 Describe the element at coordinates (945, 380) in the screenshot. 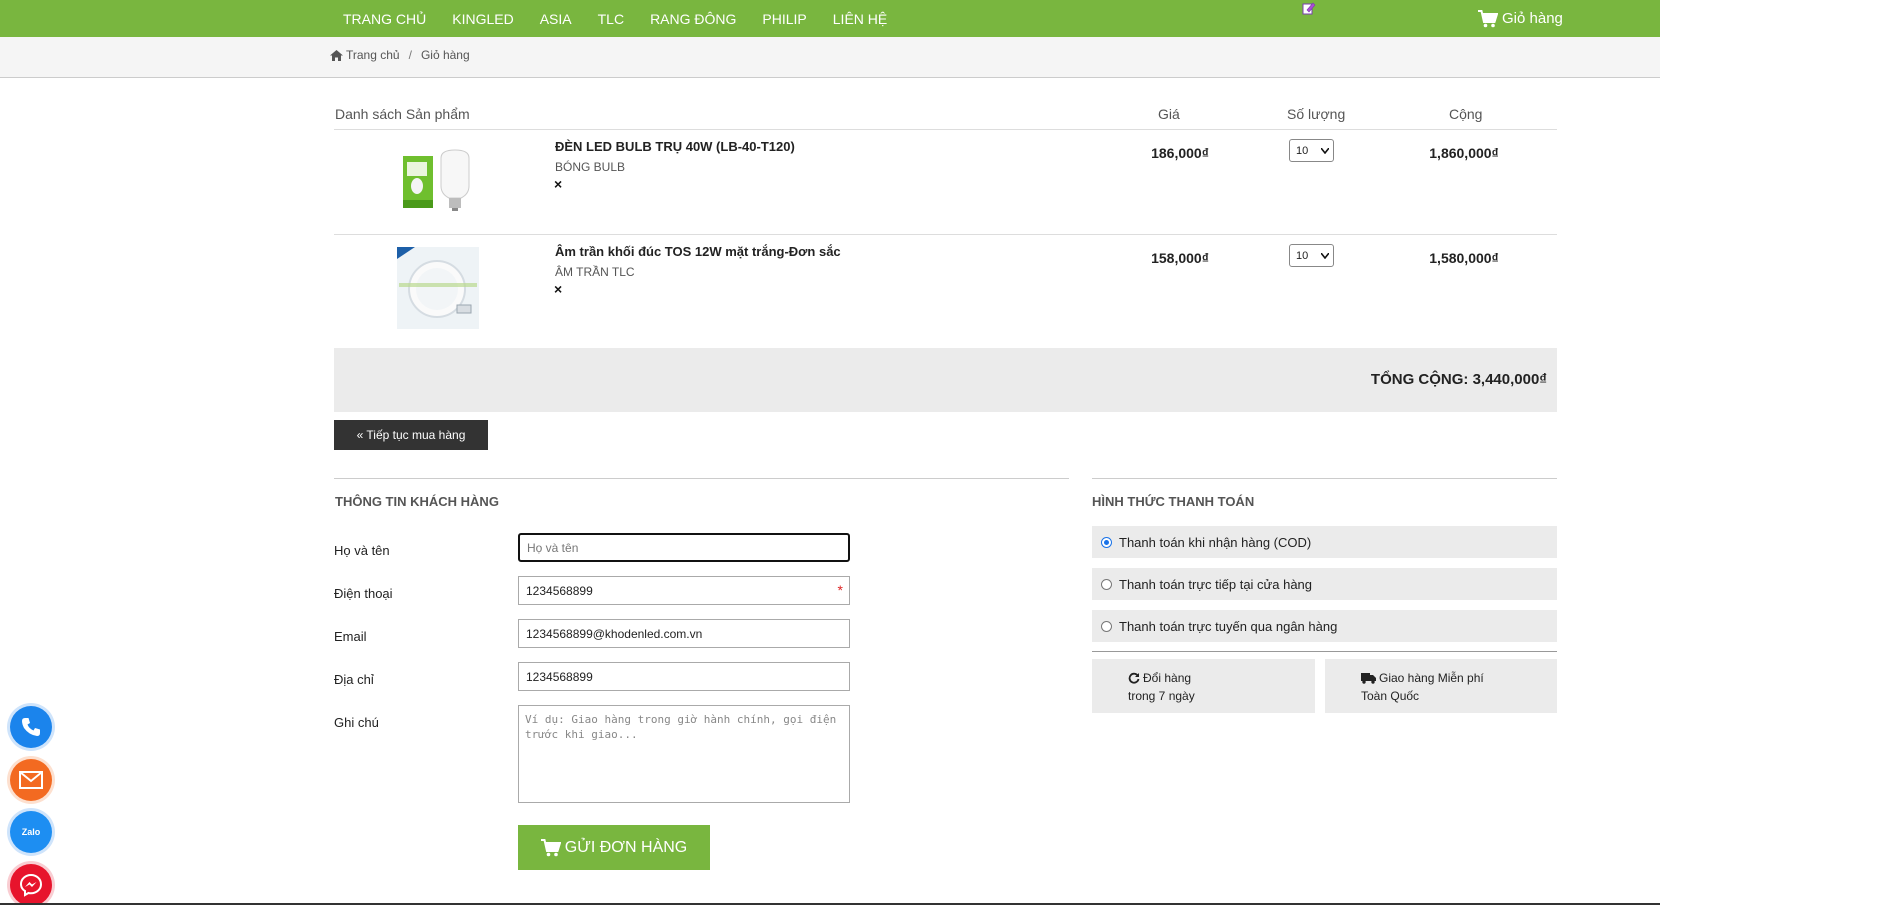

I see `grand-total-bar: TỔNG CỘNG: 3,440,000₫` at that location.